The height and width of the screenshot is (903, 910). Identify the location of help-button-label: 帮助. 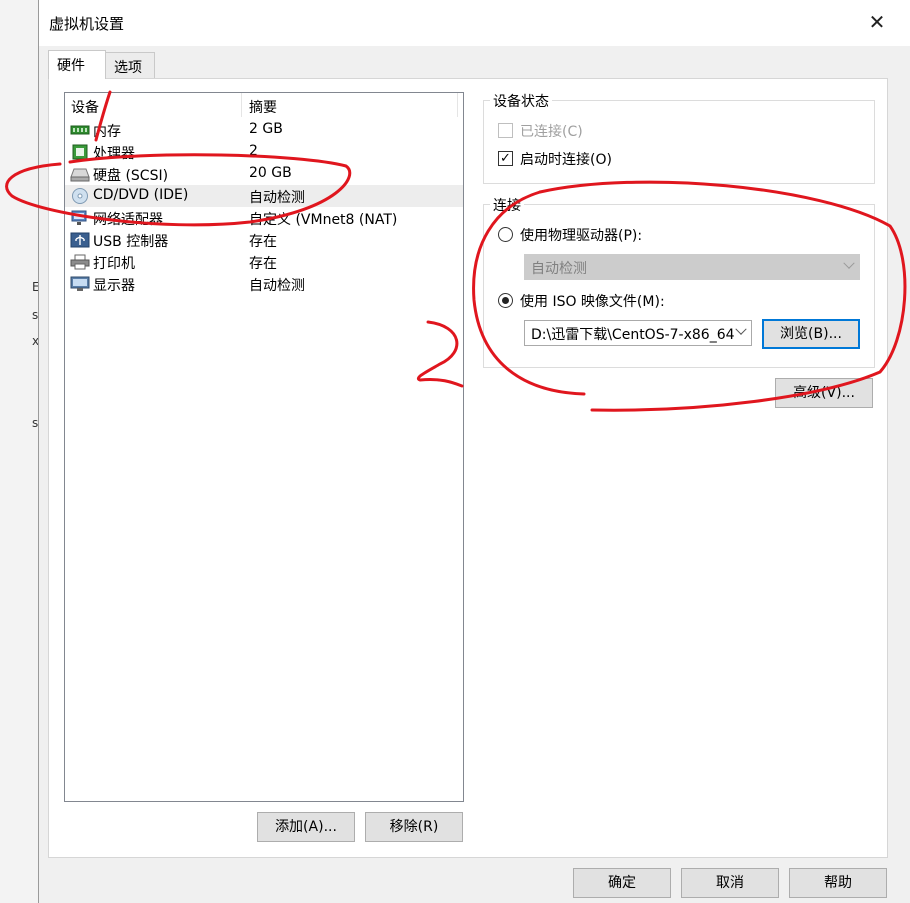
(838, 883).